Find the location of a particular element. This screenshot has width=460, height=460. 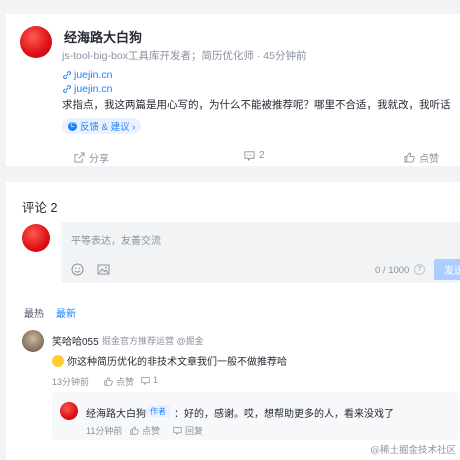

reply-like-button: 点赞 is located at coordinates (145, 430).